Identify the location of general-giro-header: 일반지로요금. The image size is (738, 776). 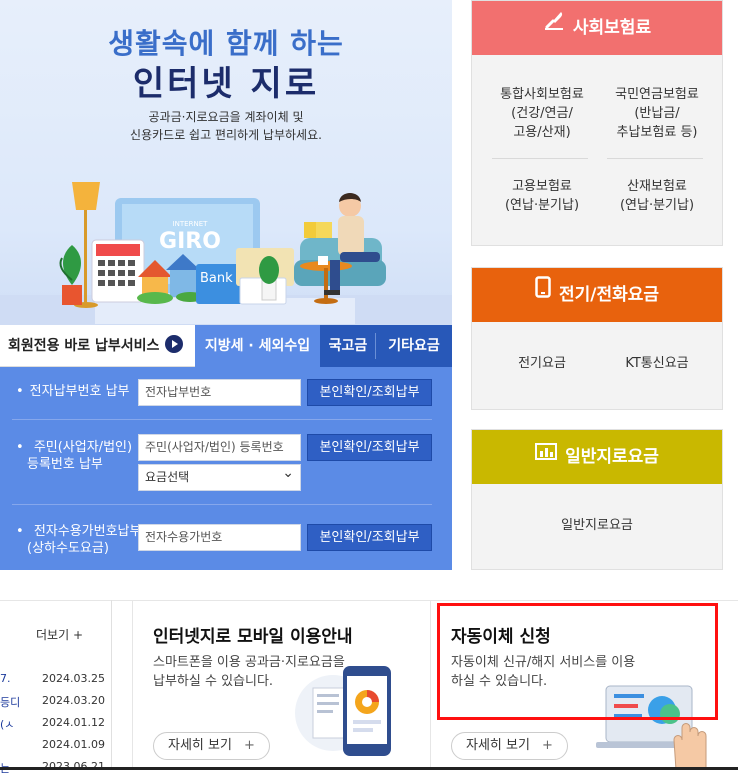
(597, 457).